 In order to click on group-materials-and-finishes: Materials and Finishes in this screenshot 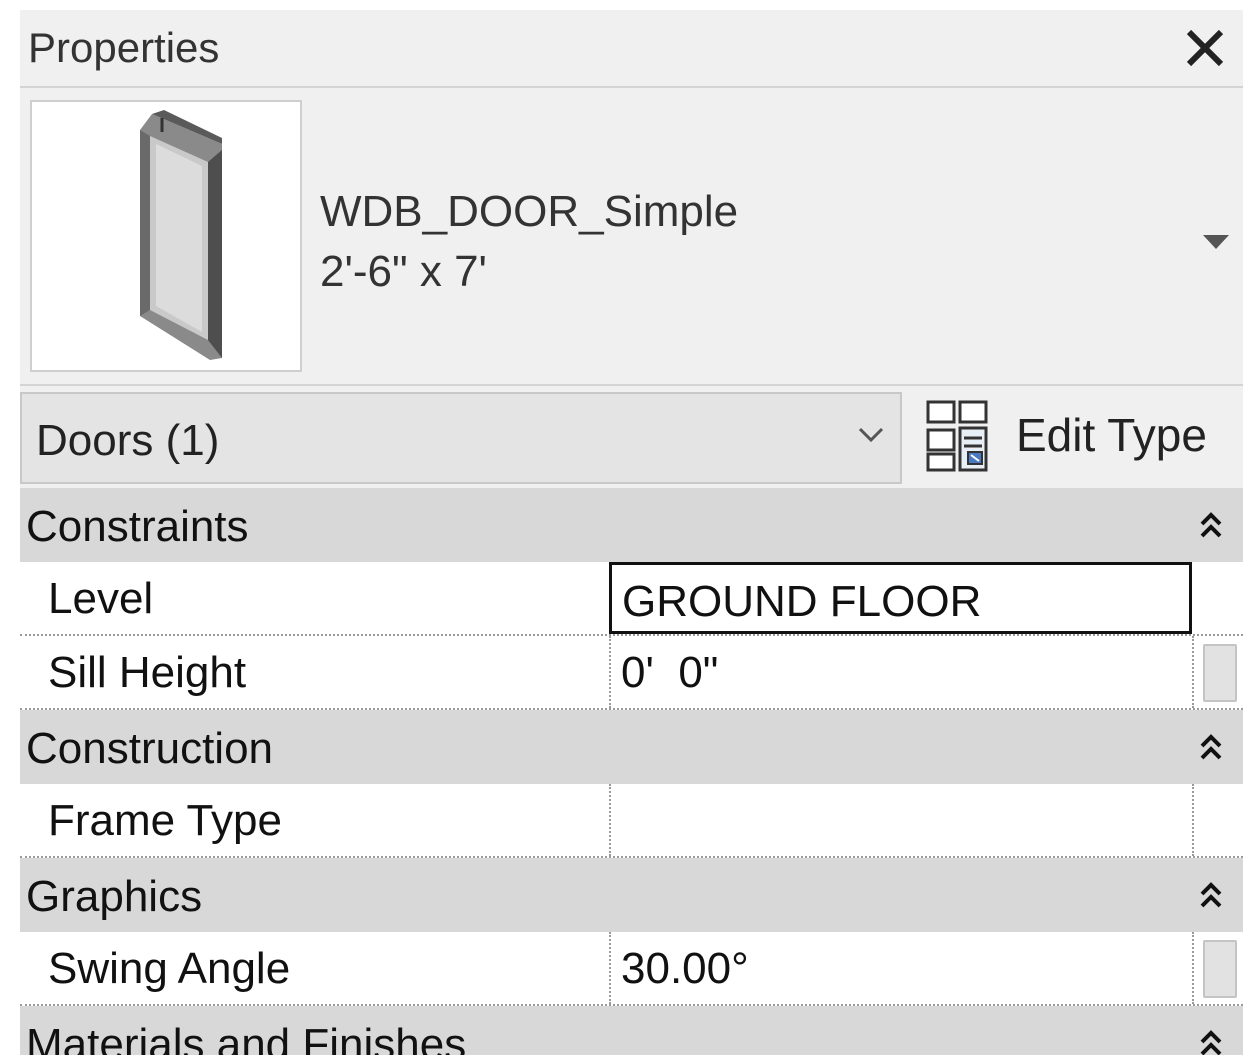, I will do `click(631, 1030)`.